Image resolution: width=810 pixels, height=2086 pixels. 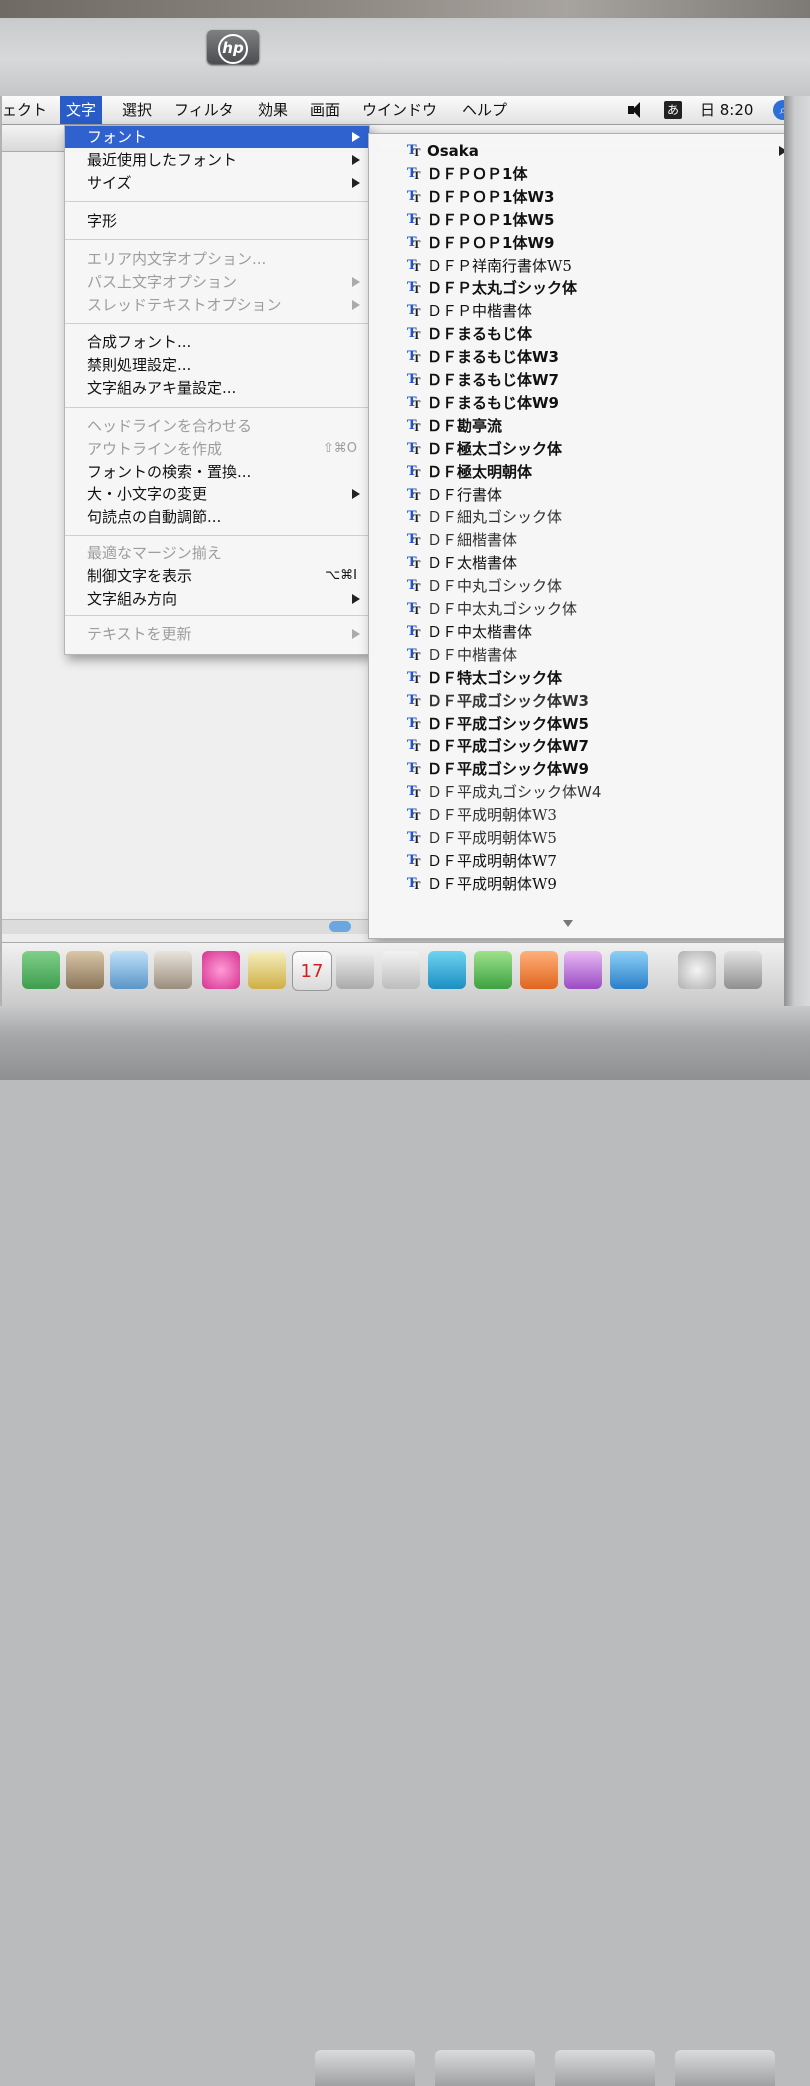 I want to click on itunes-icon, so click(x=41, y=970).